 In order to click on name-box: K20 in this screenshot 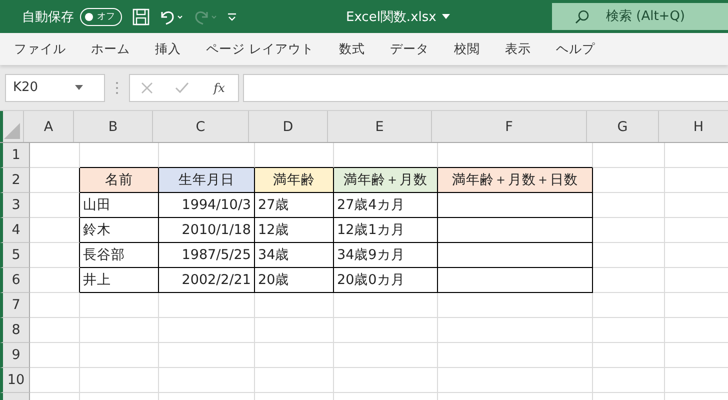, I will do `click(55, 88)`.